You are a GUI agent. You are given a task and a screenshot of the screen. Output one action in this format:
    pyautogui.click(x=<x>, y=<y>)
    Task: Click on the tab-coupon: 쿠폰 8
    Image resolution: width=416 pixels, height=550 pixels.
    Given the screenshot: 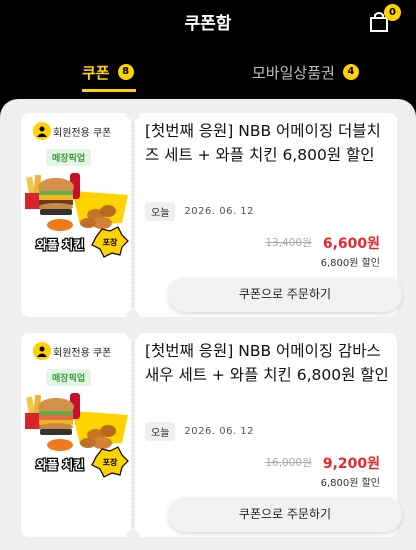 What is the action you would take?
    pyautogui.click(x=109, y=77)
    